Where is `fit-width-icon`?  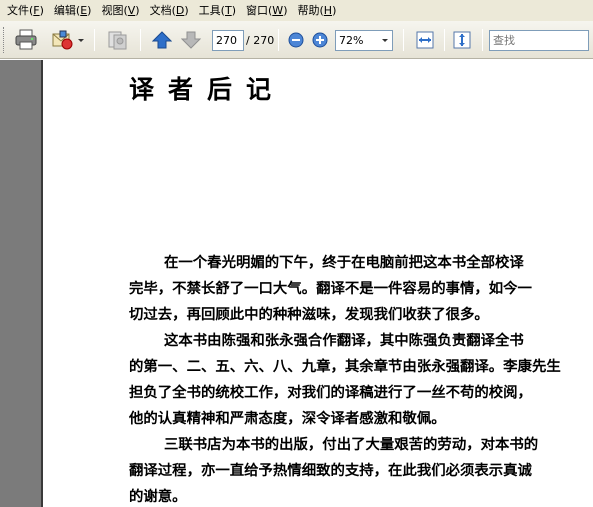
fit-width-icon is located at coordinates (425, 40).